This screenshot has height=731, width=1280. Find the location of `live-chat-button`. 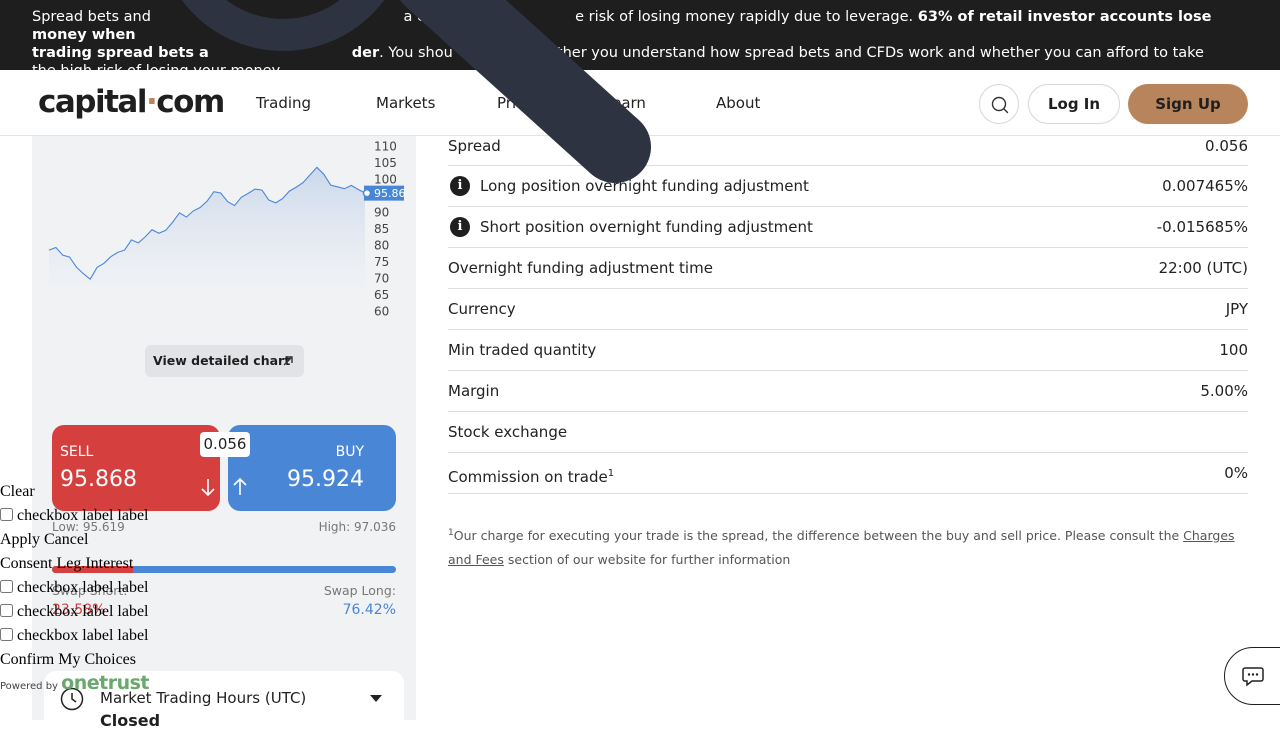

live-chat-button is located at coordinates (1252, 676).